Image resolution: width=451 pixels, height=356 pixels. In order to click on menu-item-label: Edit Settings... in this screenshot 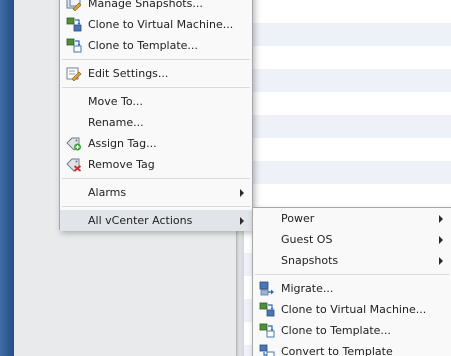, I will do `click(128, 73)`.